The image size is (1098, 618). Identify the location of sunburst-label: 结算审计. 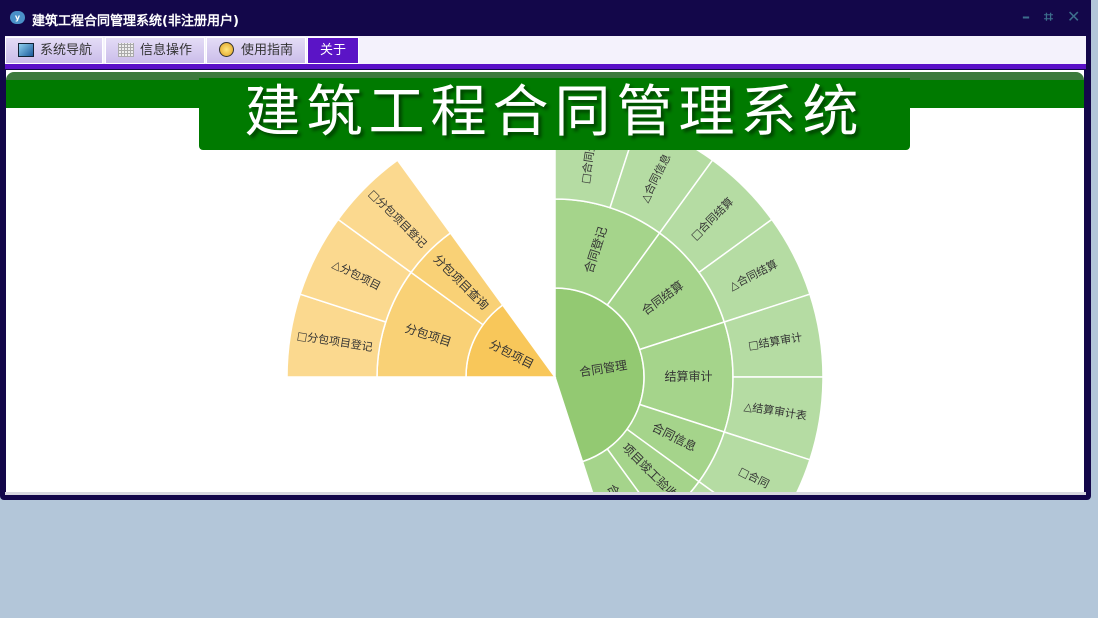
(688, 376).